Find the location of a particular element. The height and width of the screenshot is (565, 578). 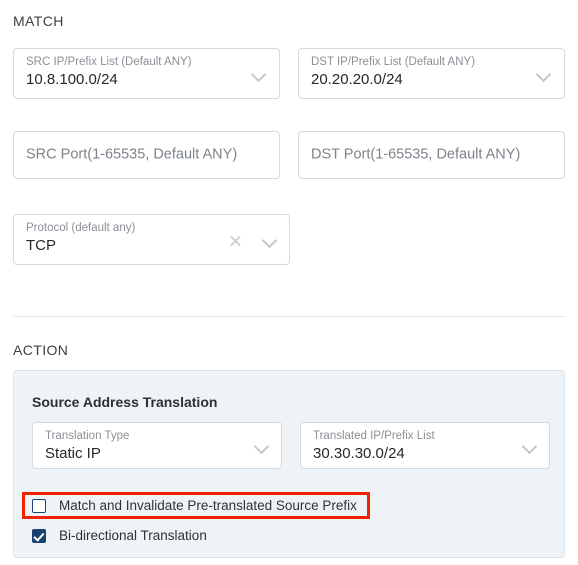

translation-type-value: Static IP is located at coordinates (73, 453).